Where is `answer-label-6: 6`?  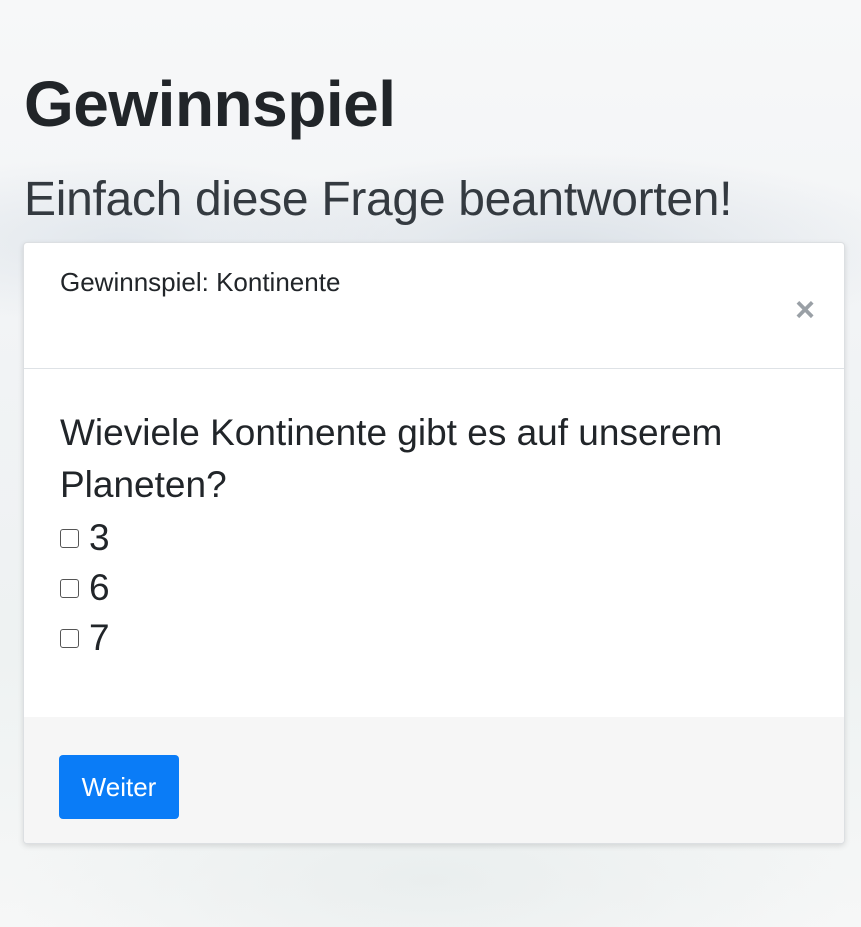
answer-label-6: 6 is located at coordinates (99, 587).